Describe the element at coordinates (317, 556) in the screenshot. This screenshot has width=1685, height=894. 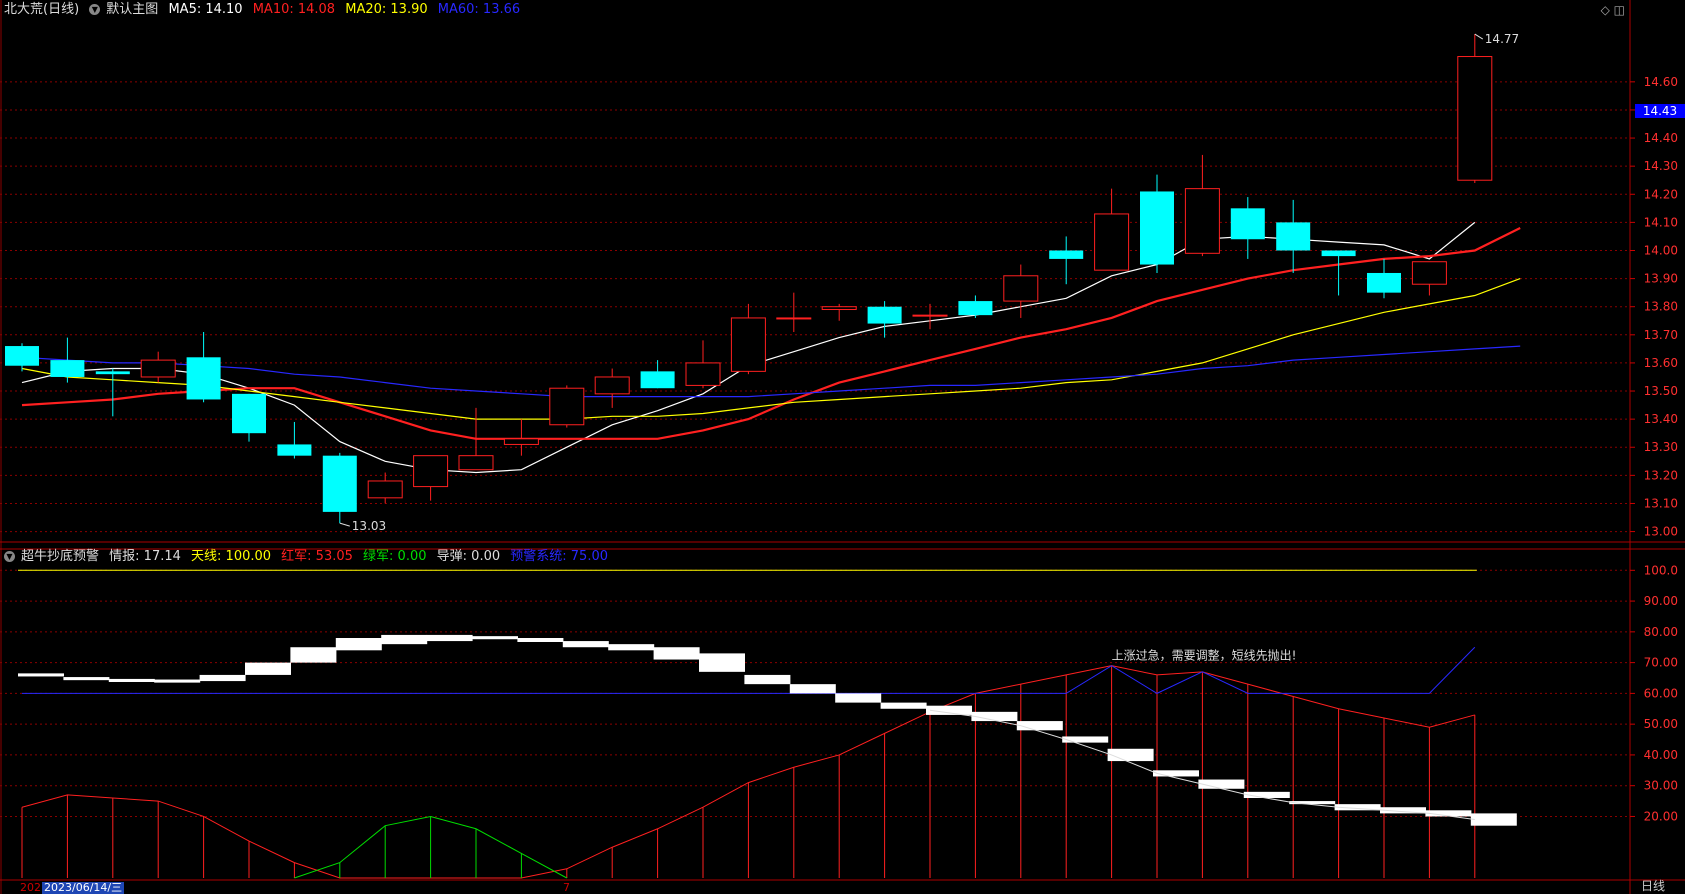
I see `indicator-red-label: 红军: 53.05` at that location.